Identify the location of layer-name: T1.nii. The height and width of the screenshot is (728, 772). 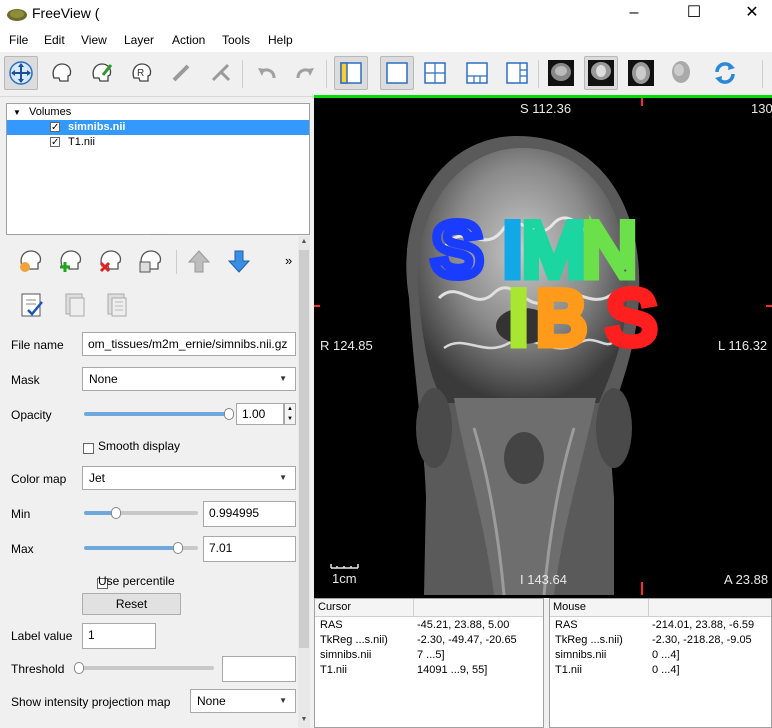
(81, 142).